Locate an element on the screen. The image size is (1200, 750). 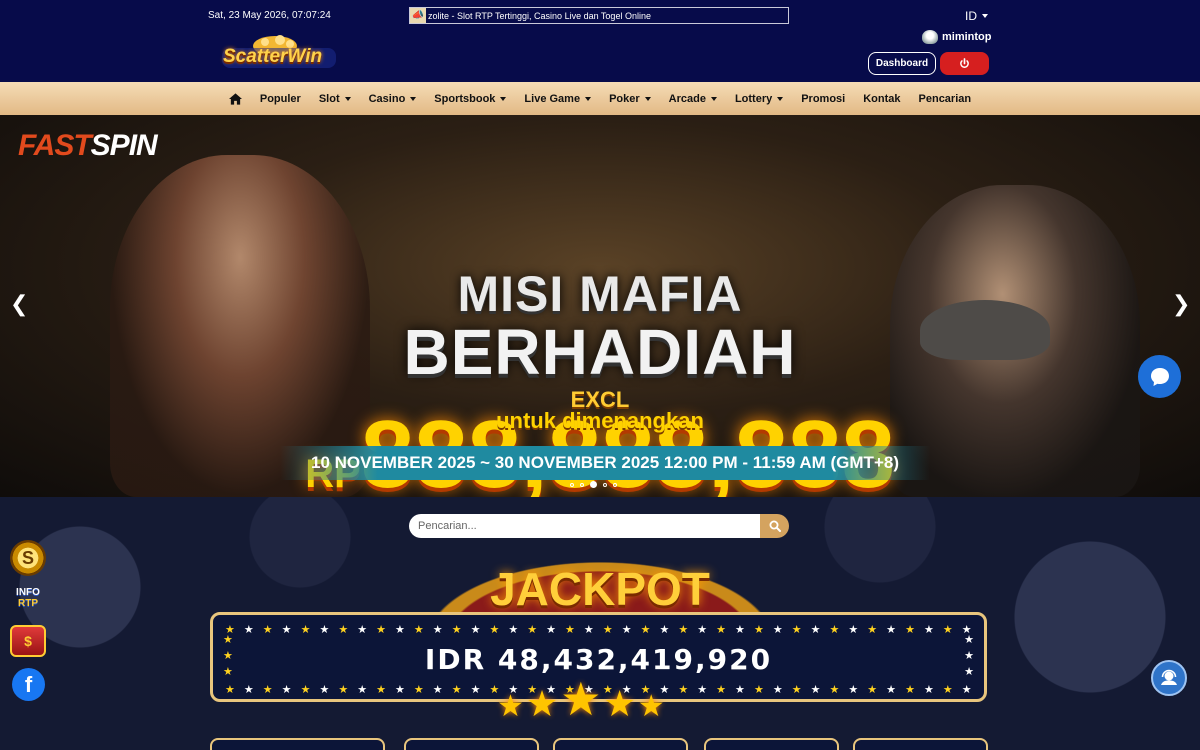
nav-item-sportsbook: Sportsbook is located at coordinates (470, 99).